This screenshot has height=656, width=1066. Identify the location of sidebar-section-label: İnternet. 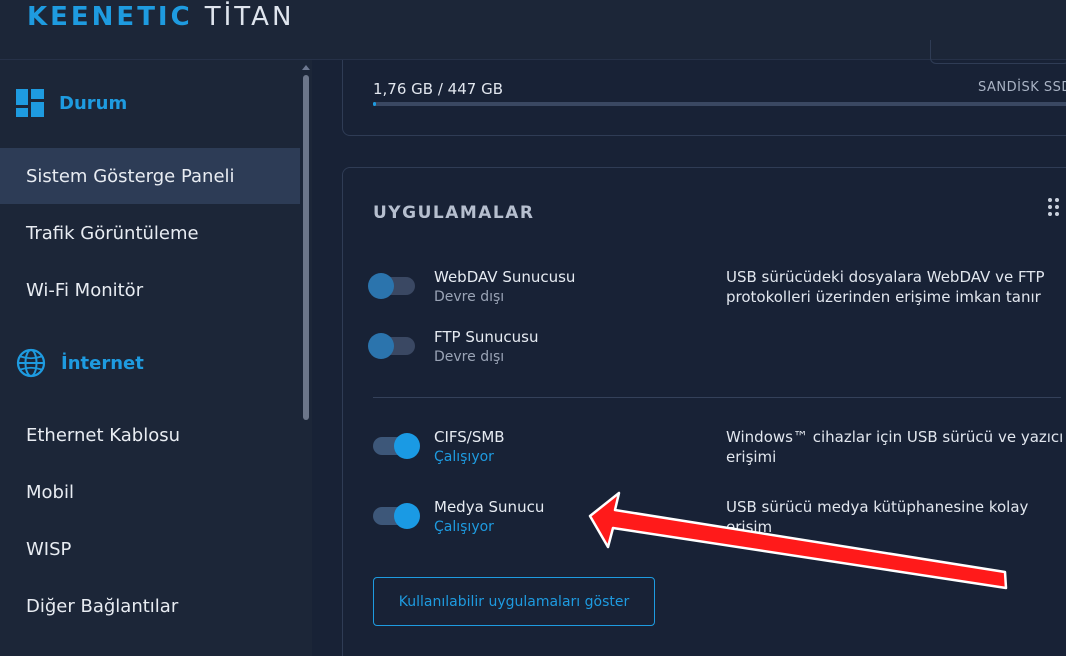
(102, 363).